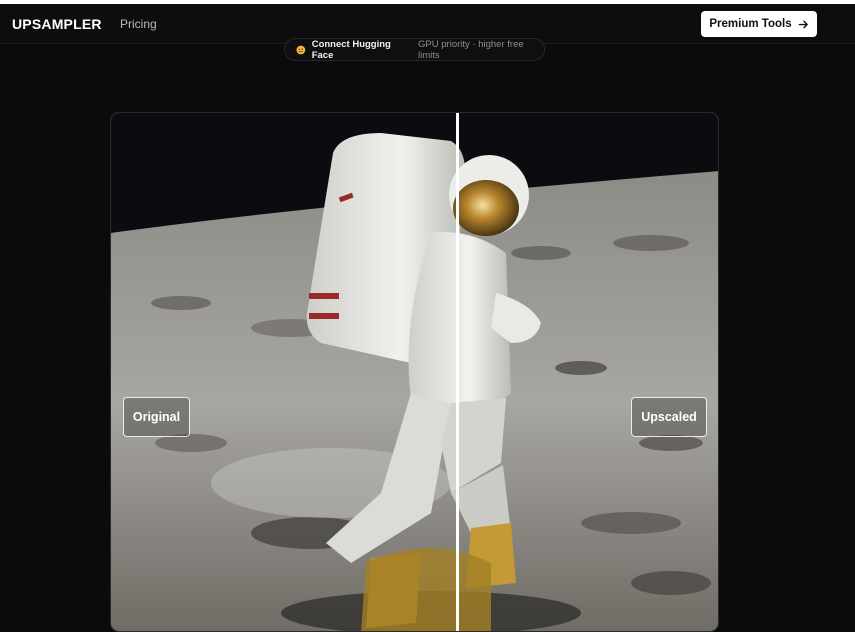  I want to click on brand-logo: UPSAMPLER, so click(57, 24).